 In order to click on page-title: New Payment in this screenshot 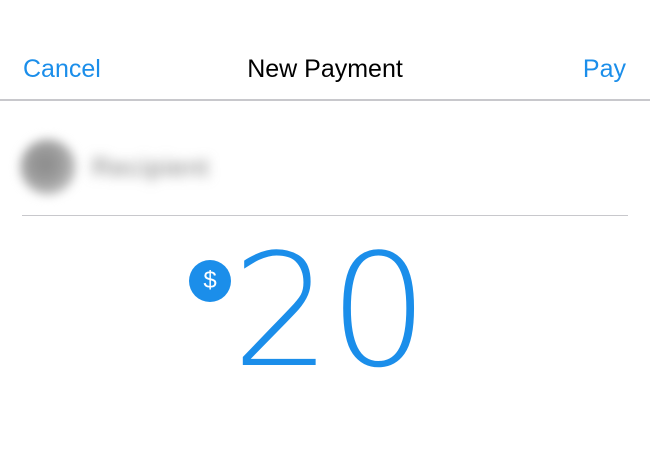, I will do `click(325, 69)`.